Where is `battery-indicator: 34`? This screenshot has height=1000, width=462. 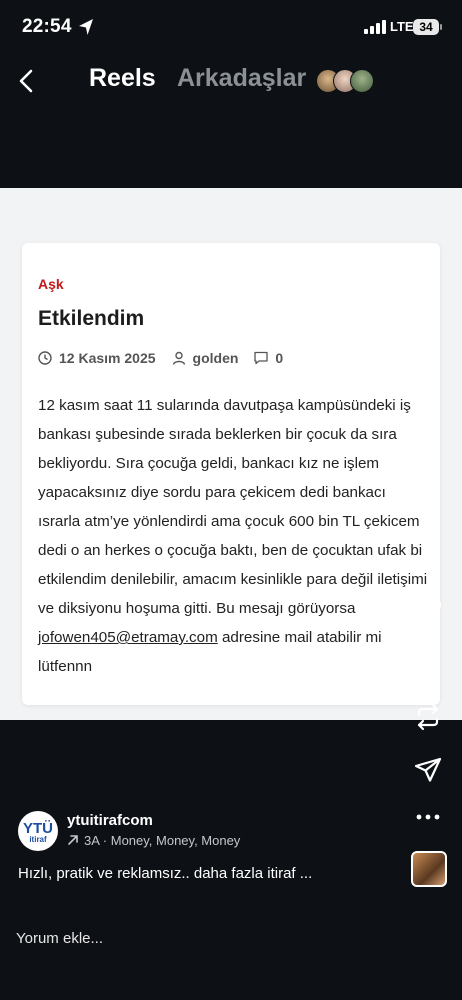
battery-indicator: 34 is located at coordinates (426, 27).